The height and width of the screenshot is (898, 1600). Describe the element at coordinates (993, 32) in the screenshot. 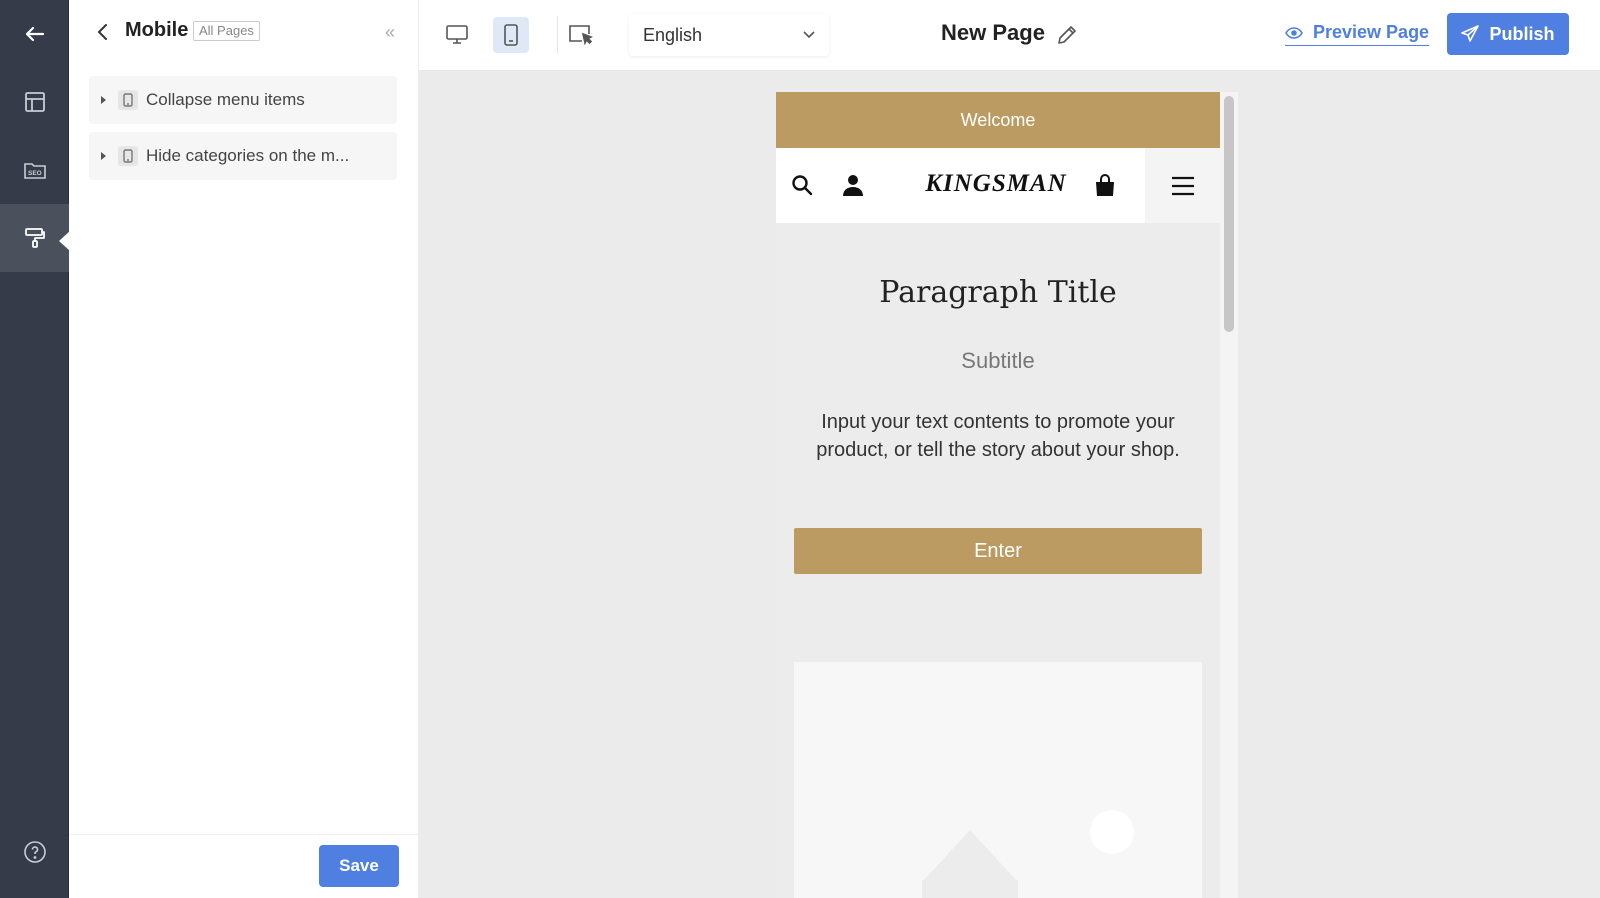

I see `page-title: New Page` at that location.